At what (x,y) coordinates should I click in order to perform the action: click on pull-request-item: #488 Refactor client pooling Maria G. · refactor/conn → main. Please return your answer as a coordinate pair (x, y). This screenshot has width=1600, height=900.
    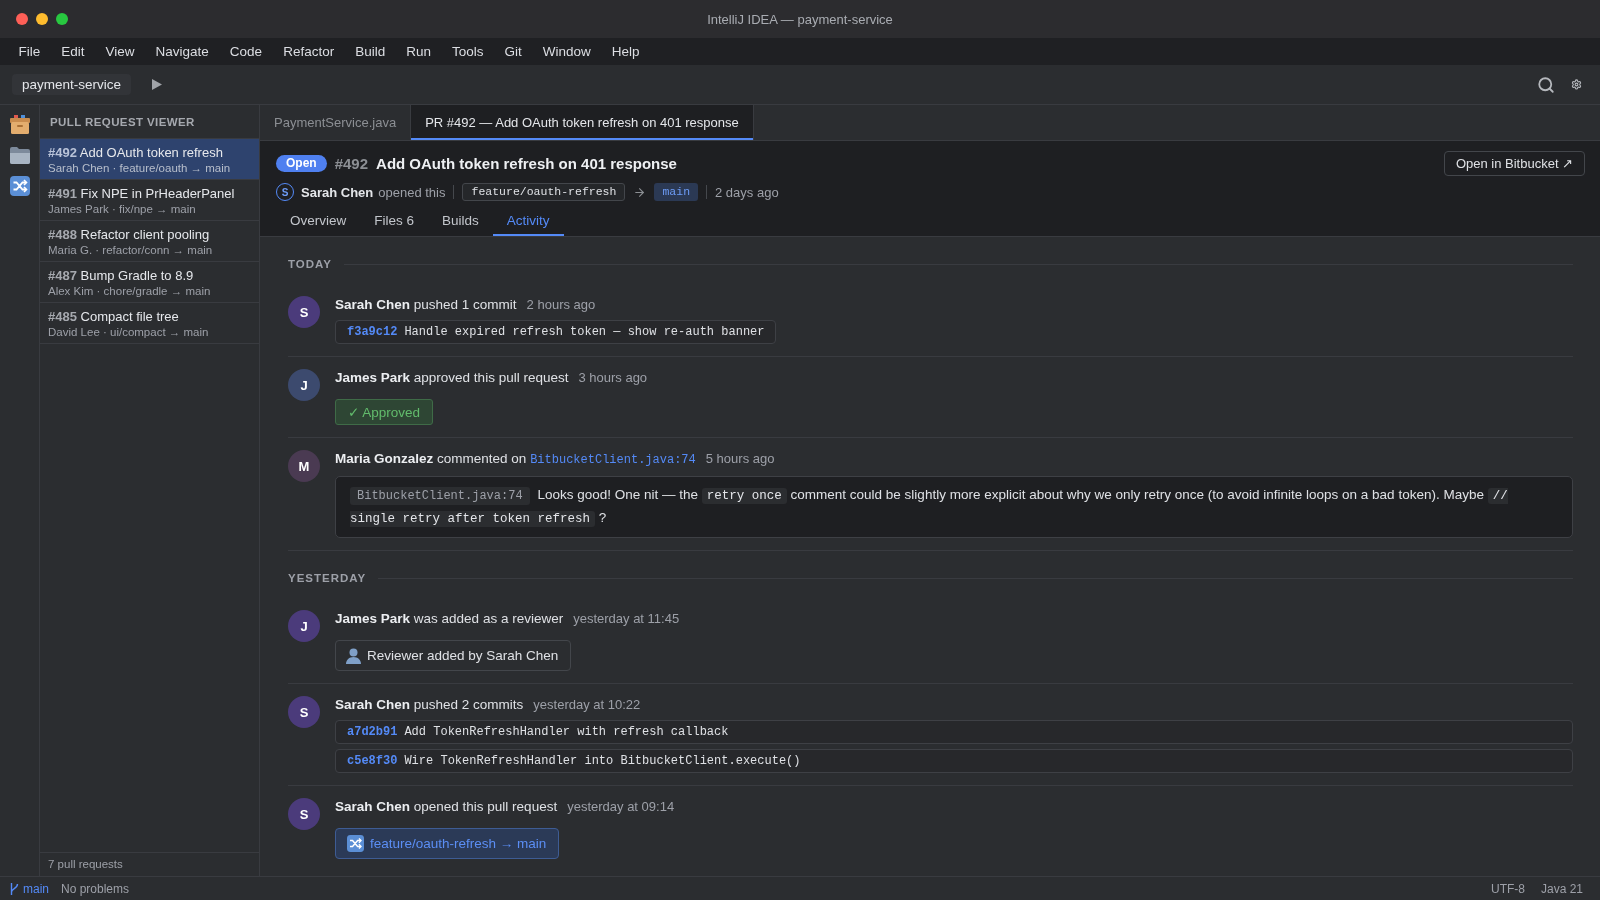
    Looking at the image, I should click on (149, 241).